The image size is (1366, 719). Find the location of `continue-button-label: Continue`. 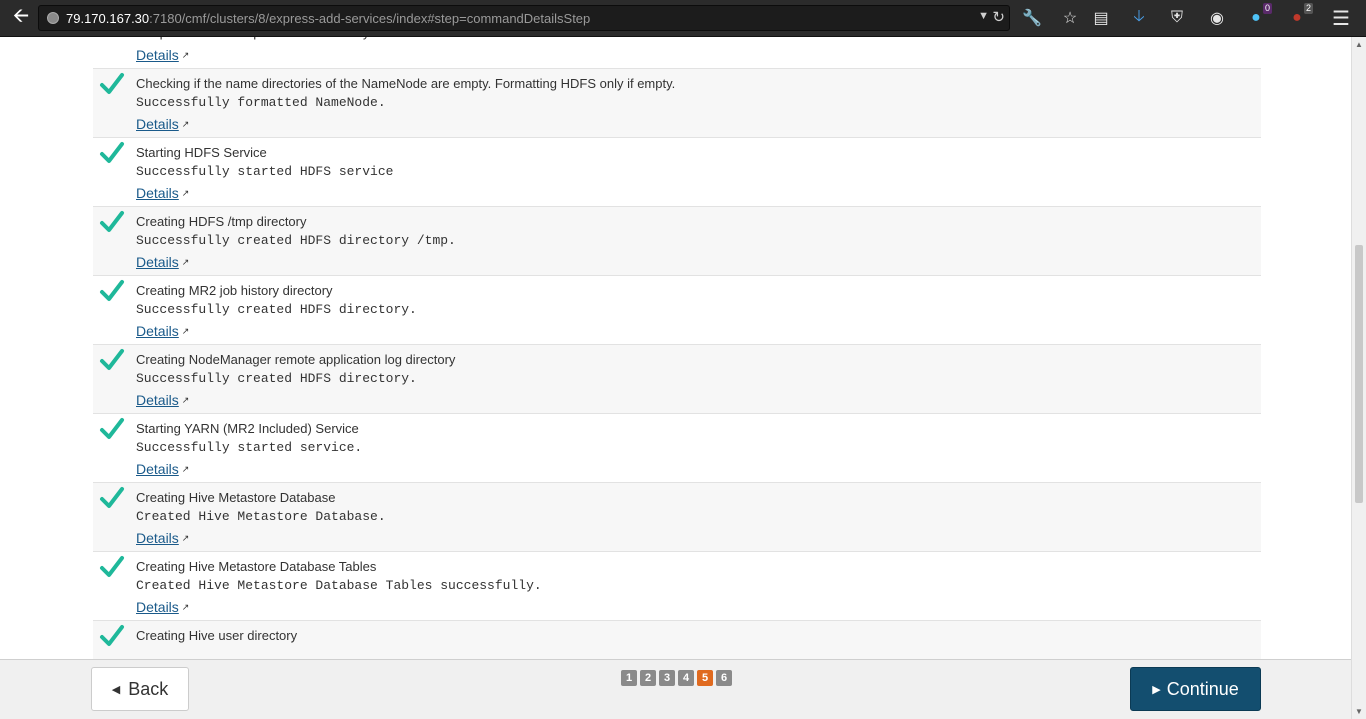

continue-button-label: Continue is located at coordinates (1202, 688).